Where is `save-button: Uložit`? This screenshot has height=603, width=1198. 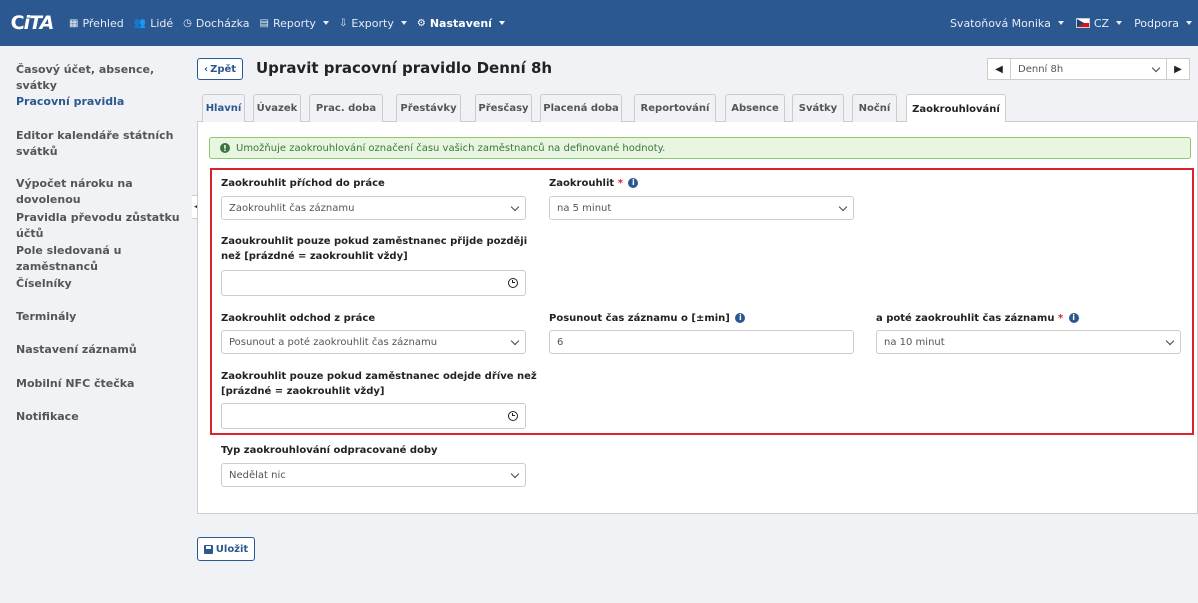
save-button: Uložit is located at coordinates (226, 549).